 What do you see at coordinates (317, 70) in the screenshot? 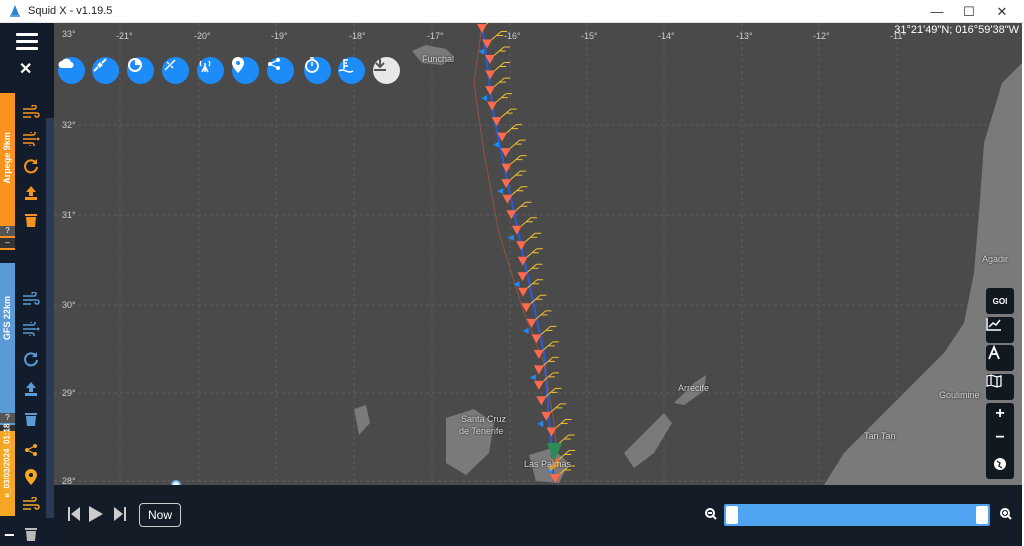
I see `timer-icon` at bounding box center [317, 70].